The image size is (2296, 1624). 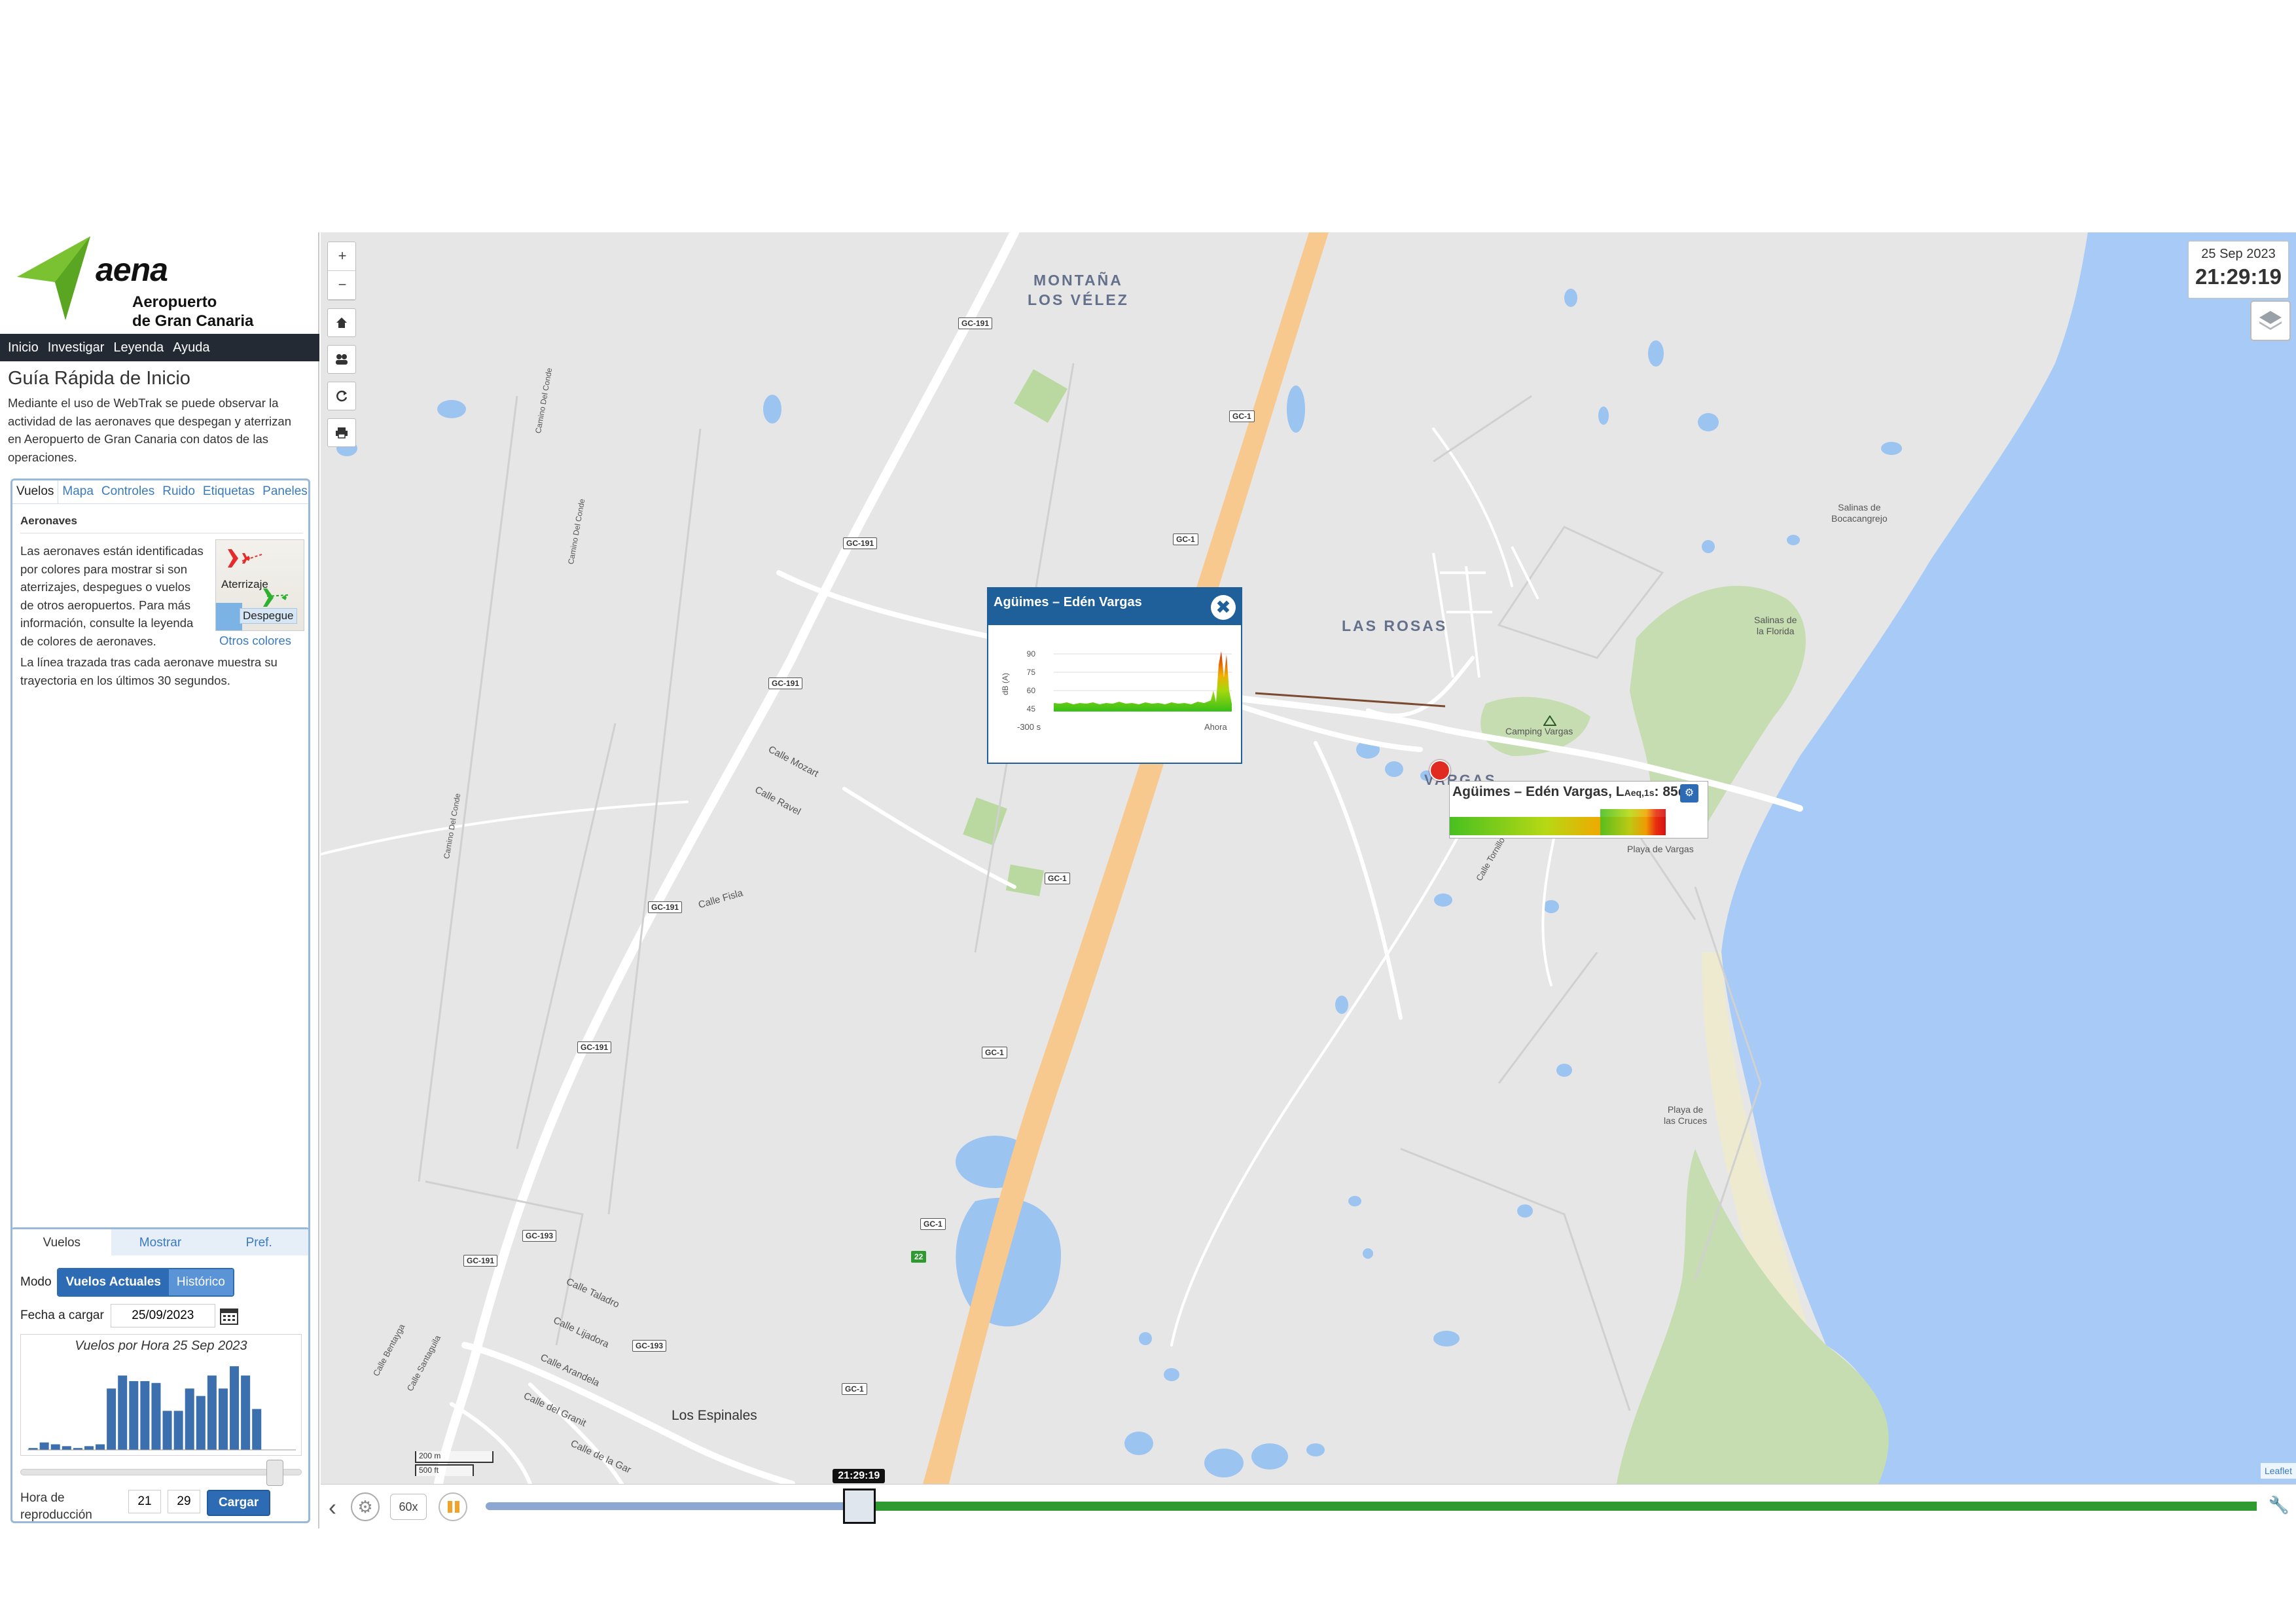 I want to click on timeline-handle, so click(x=859, y=1506).